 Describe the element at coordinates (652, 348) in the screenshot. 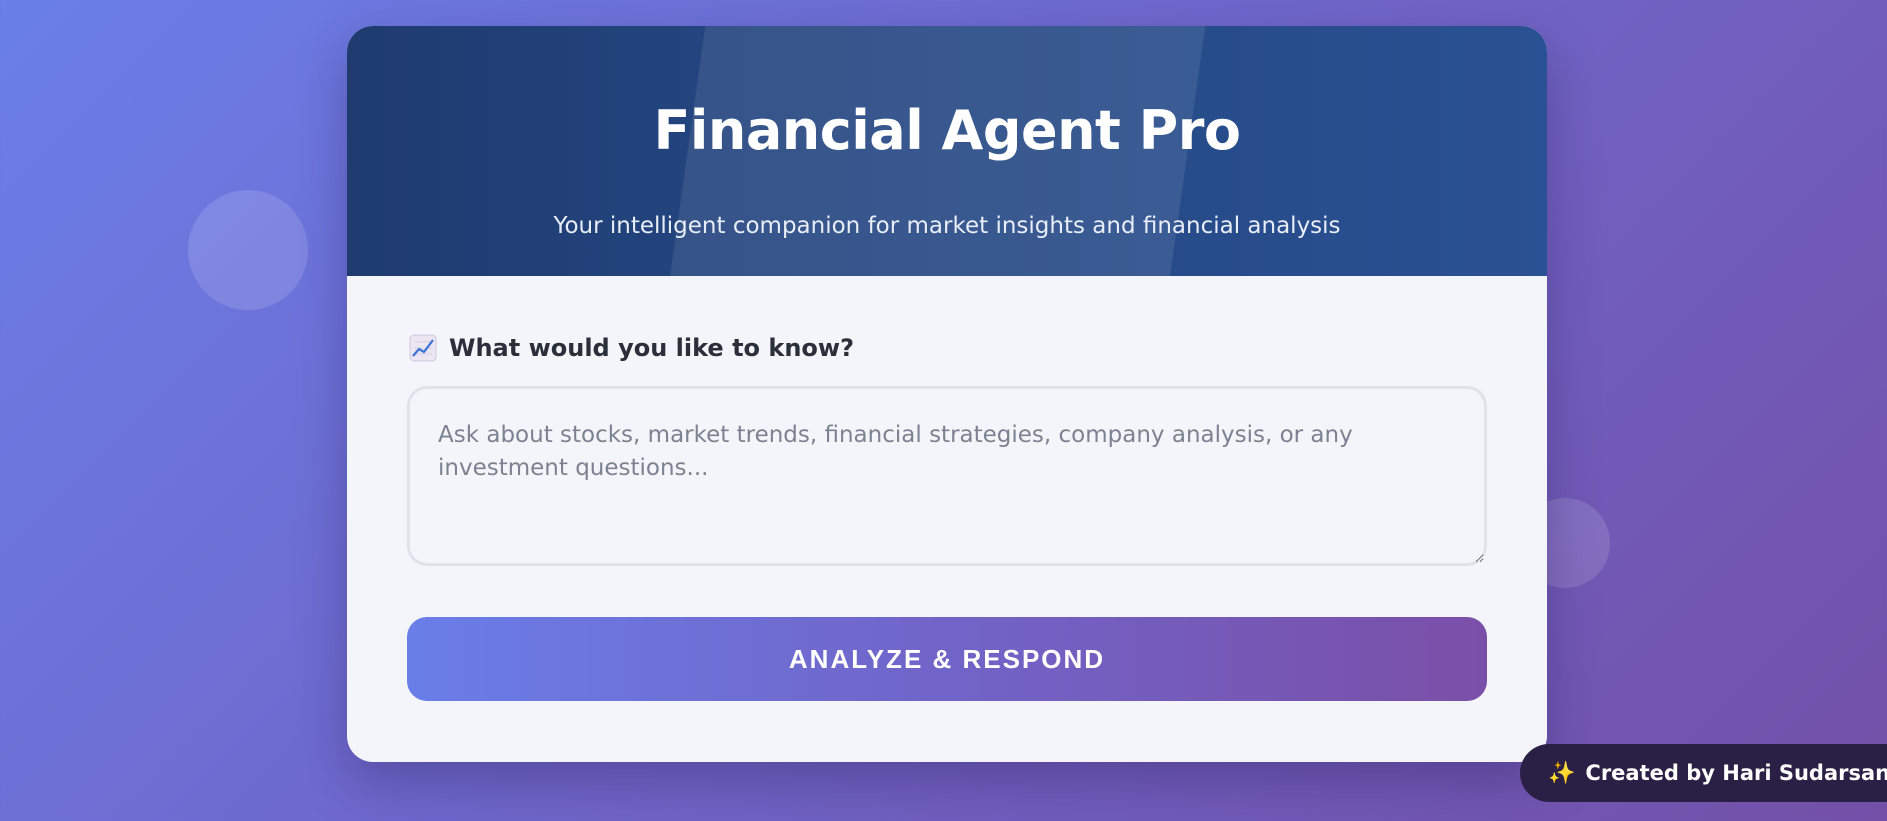

I see `query-label-text: What would you like to know?` at that location.